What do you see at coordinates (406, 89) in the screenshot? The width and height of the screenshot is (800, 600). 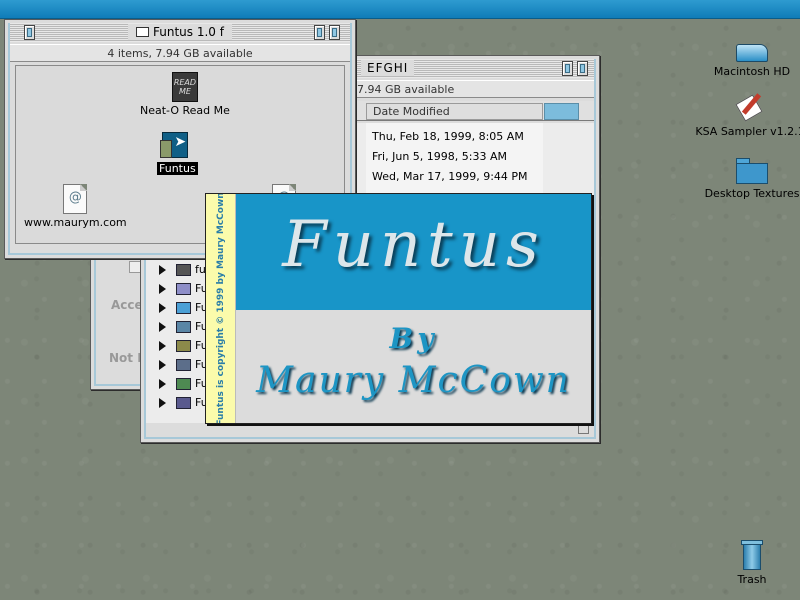 I see `available-space: 7.94 GB available` at bounding box center [406, 89].